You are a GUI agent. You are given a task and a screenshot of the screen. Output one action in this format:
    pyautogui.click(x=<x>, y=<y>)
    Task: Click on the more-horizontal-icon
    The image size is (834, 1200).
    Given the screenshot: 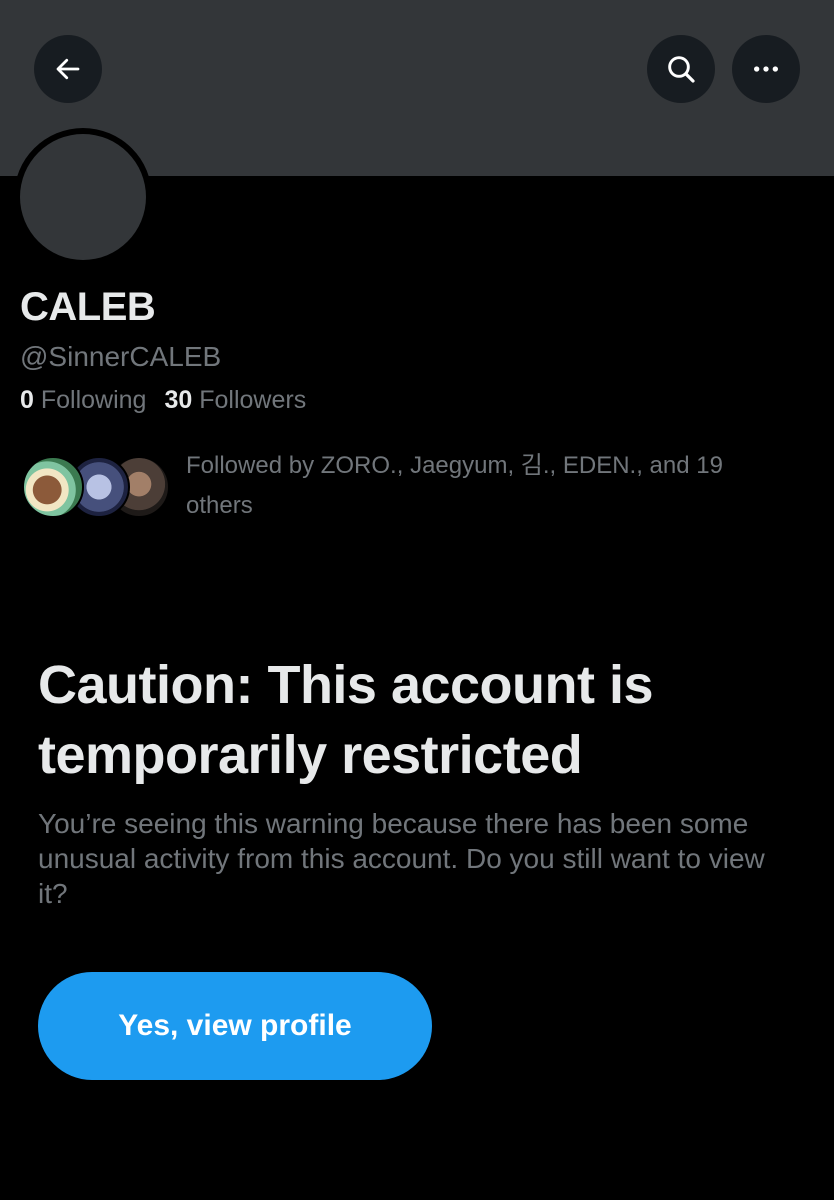 What is the action you would take?
    pyautogui.click(x=766, y=69)
    